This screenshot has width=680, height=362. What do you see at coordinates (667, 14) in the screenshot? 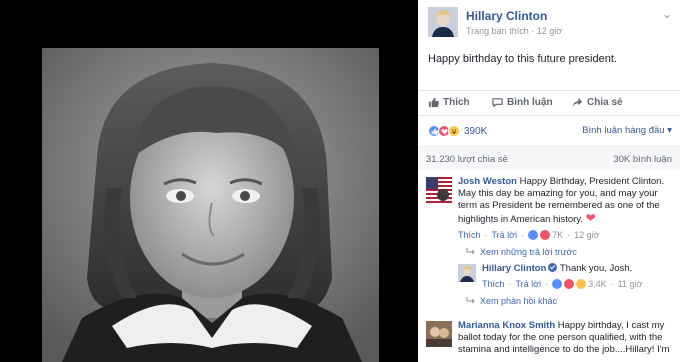
I see `post-options-button: ⌄` at bounding box center [667, 14].